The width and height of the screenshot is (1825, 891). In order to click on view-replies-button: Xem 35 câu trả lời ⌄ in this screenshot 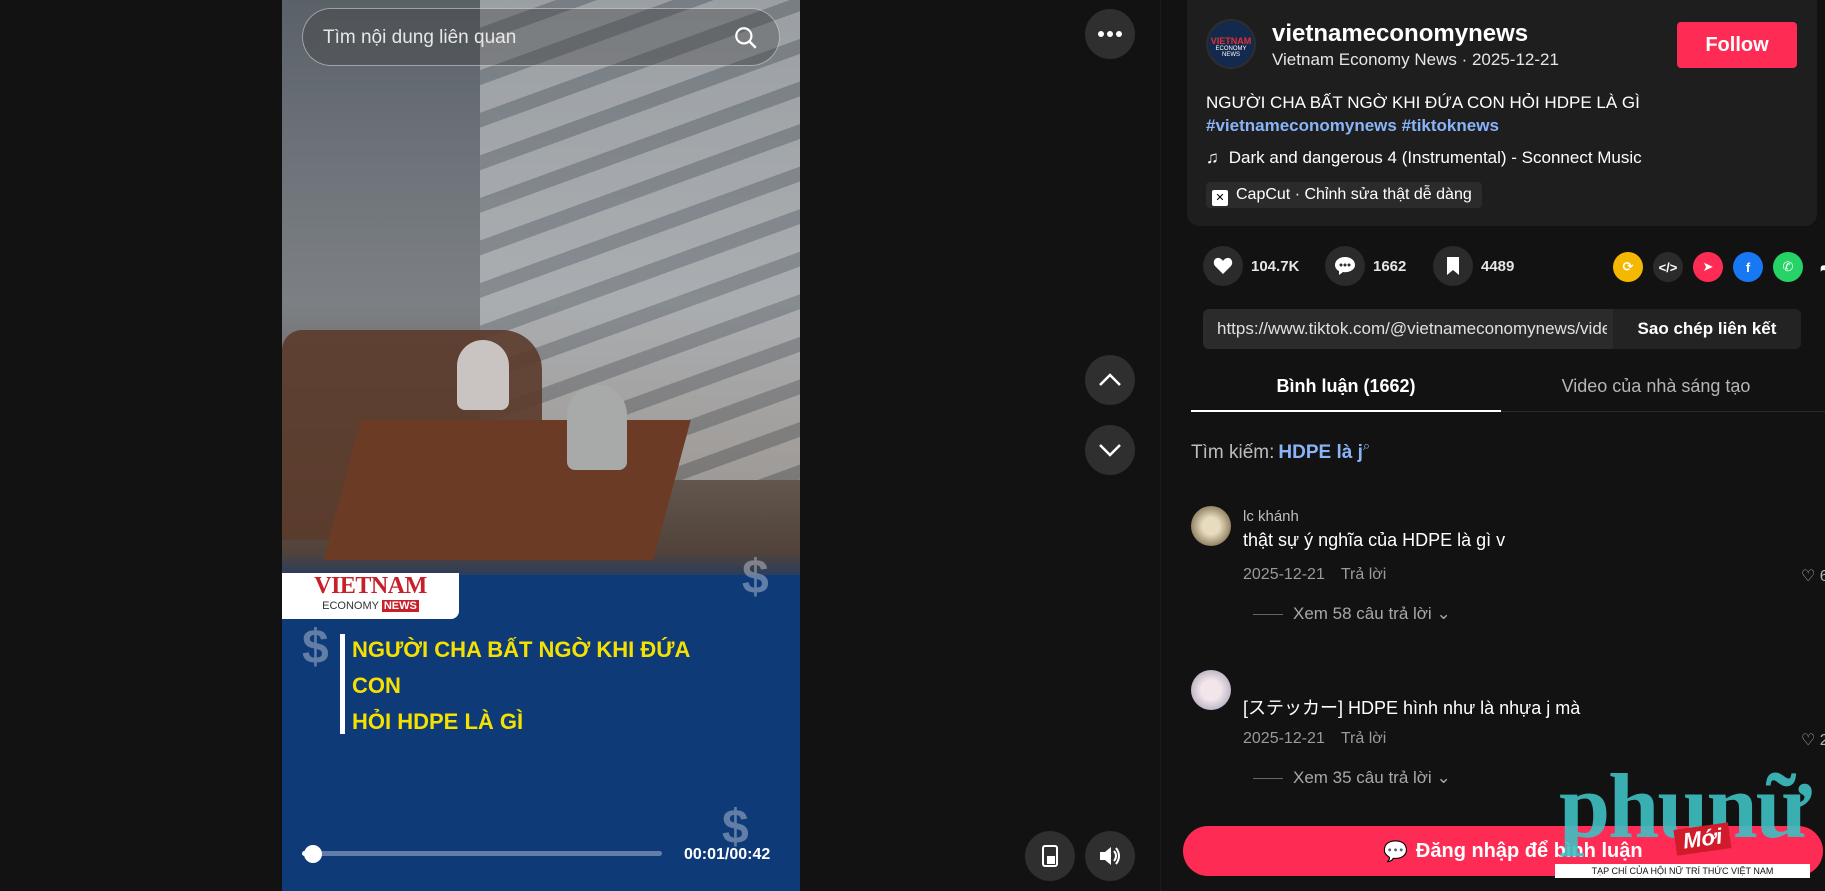, I will do `click(1352, 778)`.